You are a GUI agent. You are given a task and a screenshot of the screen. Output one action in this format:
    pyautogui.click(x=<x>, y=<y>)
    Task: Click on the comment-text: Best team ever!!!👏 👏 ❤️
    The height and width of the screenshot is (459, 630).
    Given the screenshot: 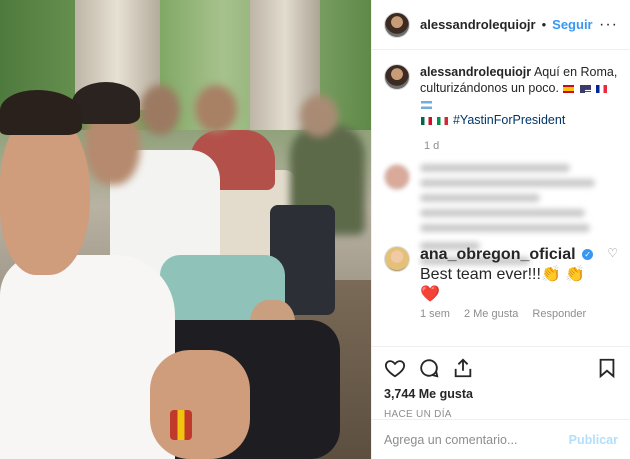 What is the action you would take?
    pyautogui.click(x=503, y=284)
    